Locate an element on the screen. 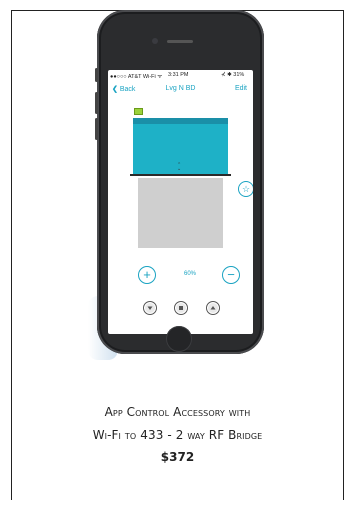 This screenshot has height=506, width=358. product-name-line-2: Wi-Fi to 433 - 2 way RF Bridge is located at coordinates (177, 435).